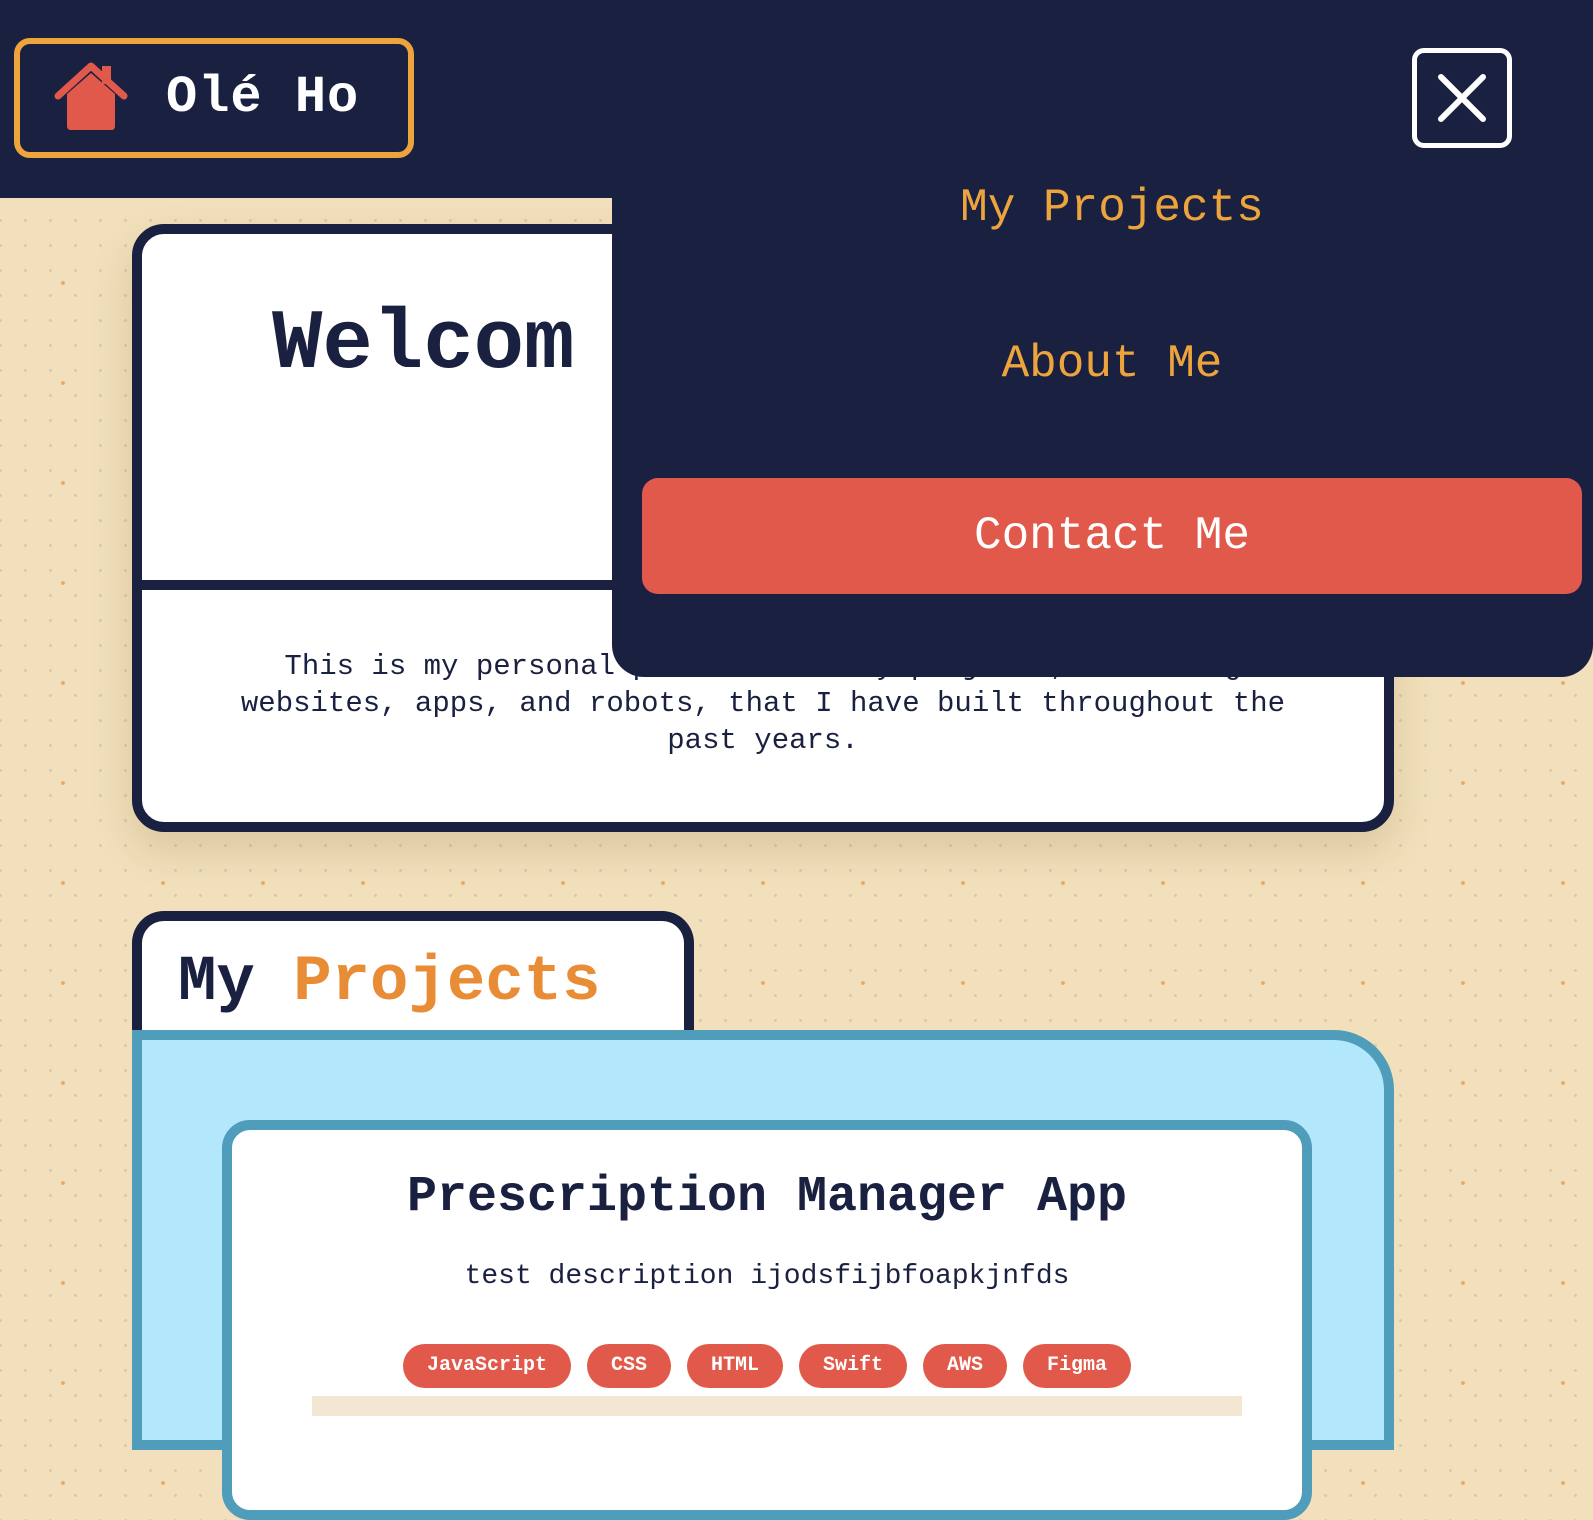 This screenshot has height=1520, width=1593. What do you see at coordinates (263, 97) in the screenshot?
I see `brand-name: Olé Ho` at bounding box center [263, 97].